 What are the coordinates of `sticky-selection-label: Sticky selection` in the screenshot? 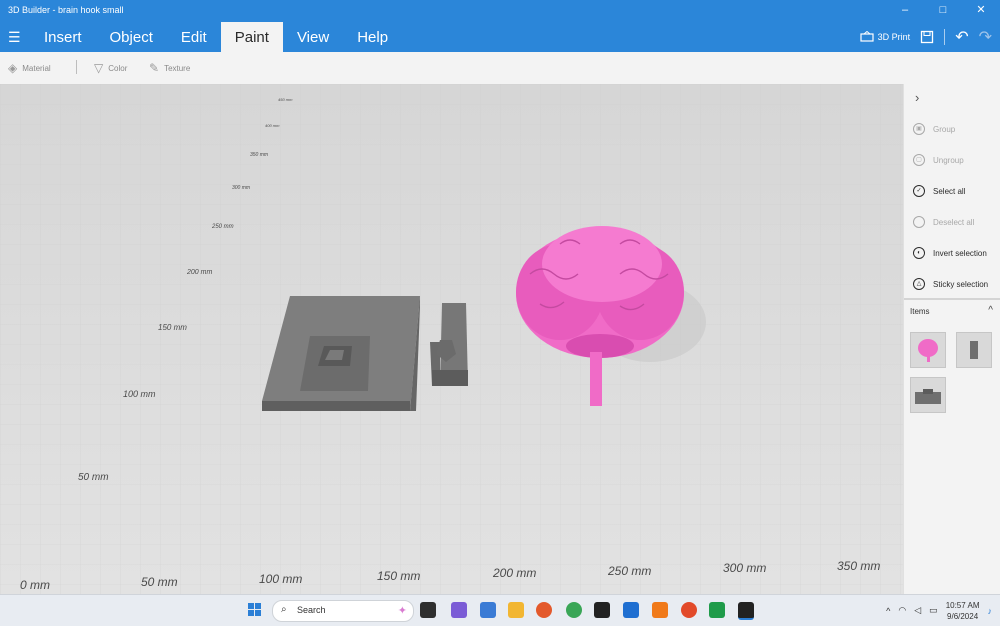 It's located at (961, 284).